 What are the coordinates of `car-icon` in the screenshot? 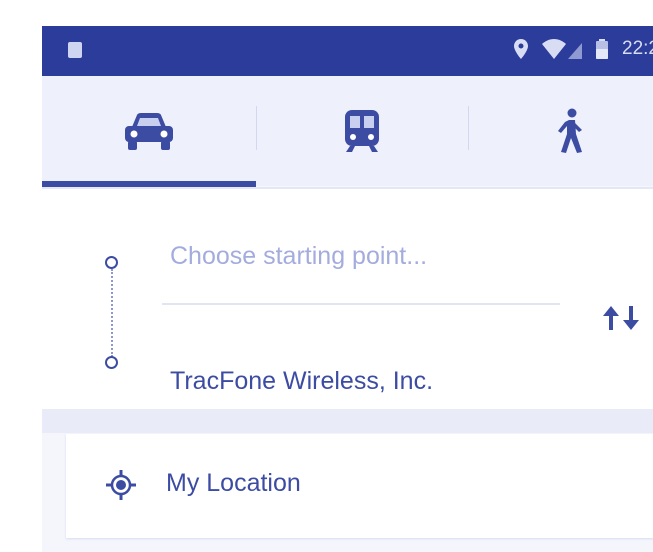 It's located at (149, 131).